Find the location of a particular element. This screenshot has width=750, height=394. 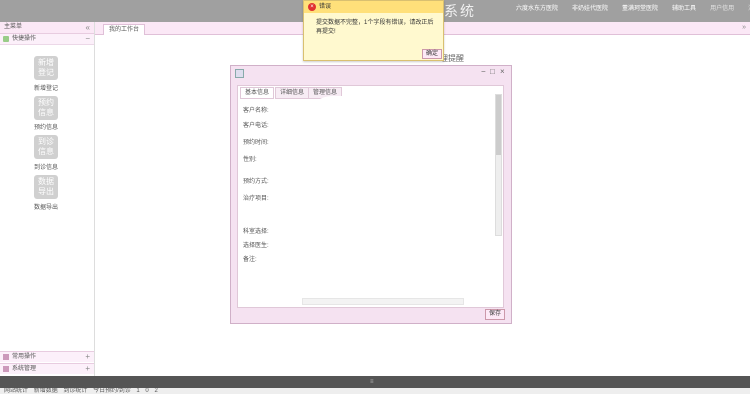

system-mgmt-label: 系统管理 is located at coordinates (24, 369).